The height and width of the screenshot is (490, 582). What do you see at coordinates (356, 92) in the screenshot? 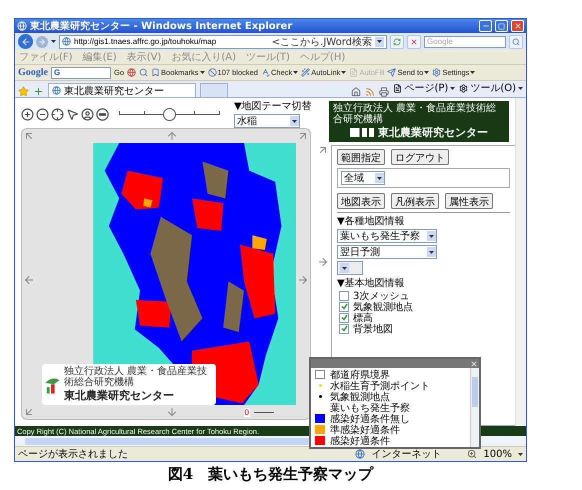
I see `home-icon` at bounding box center [356, 92].